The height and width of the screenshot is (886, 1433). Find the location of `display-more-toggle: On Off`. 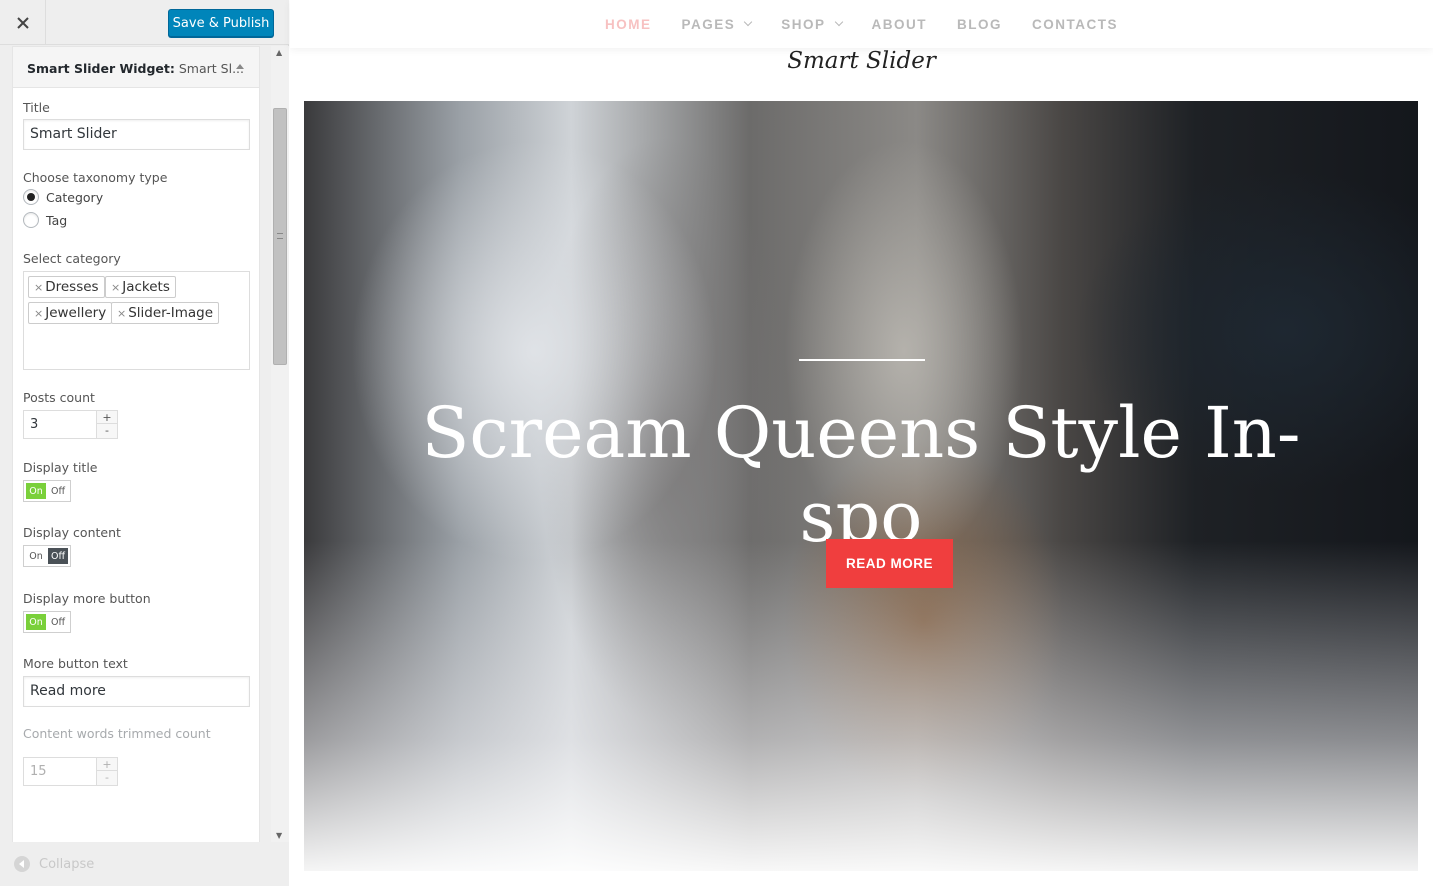

display-more-toggle: On Off is located at coordinates (47, 622).